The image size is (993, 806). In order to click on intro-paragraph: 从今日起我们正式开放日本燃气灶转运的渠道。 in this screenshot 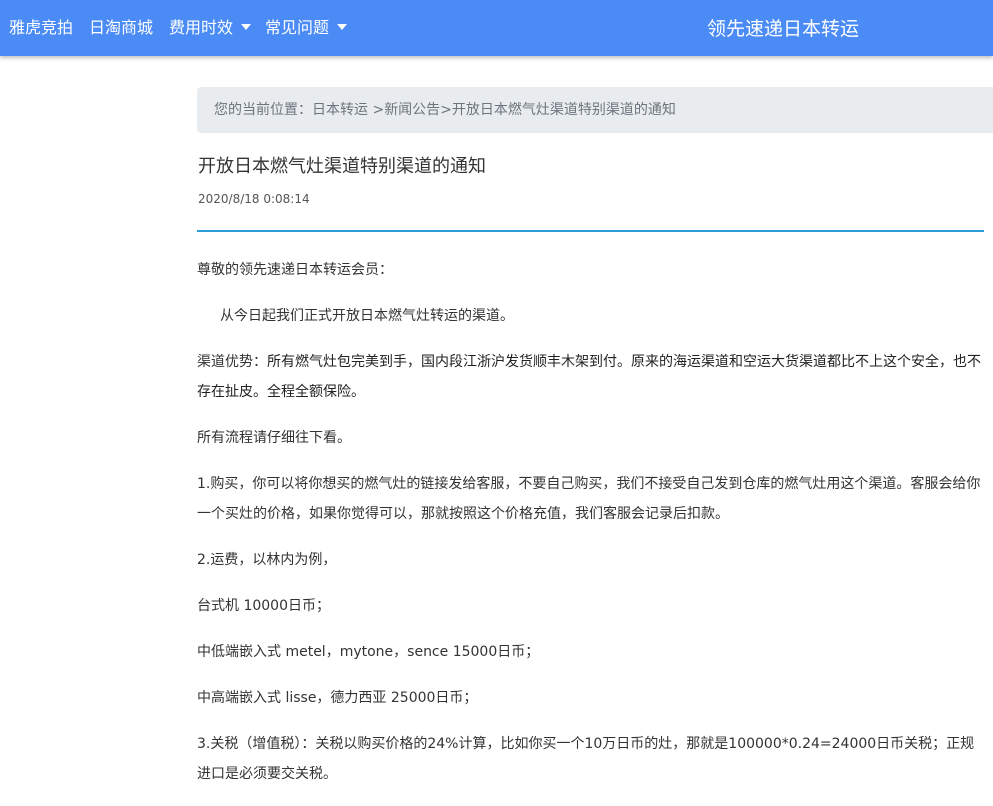, I will do `click(367, 316)`.